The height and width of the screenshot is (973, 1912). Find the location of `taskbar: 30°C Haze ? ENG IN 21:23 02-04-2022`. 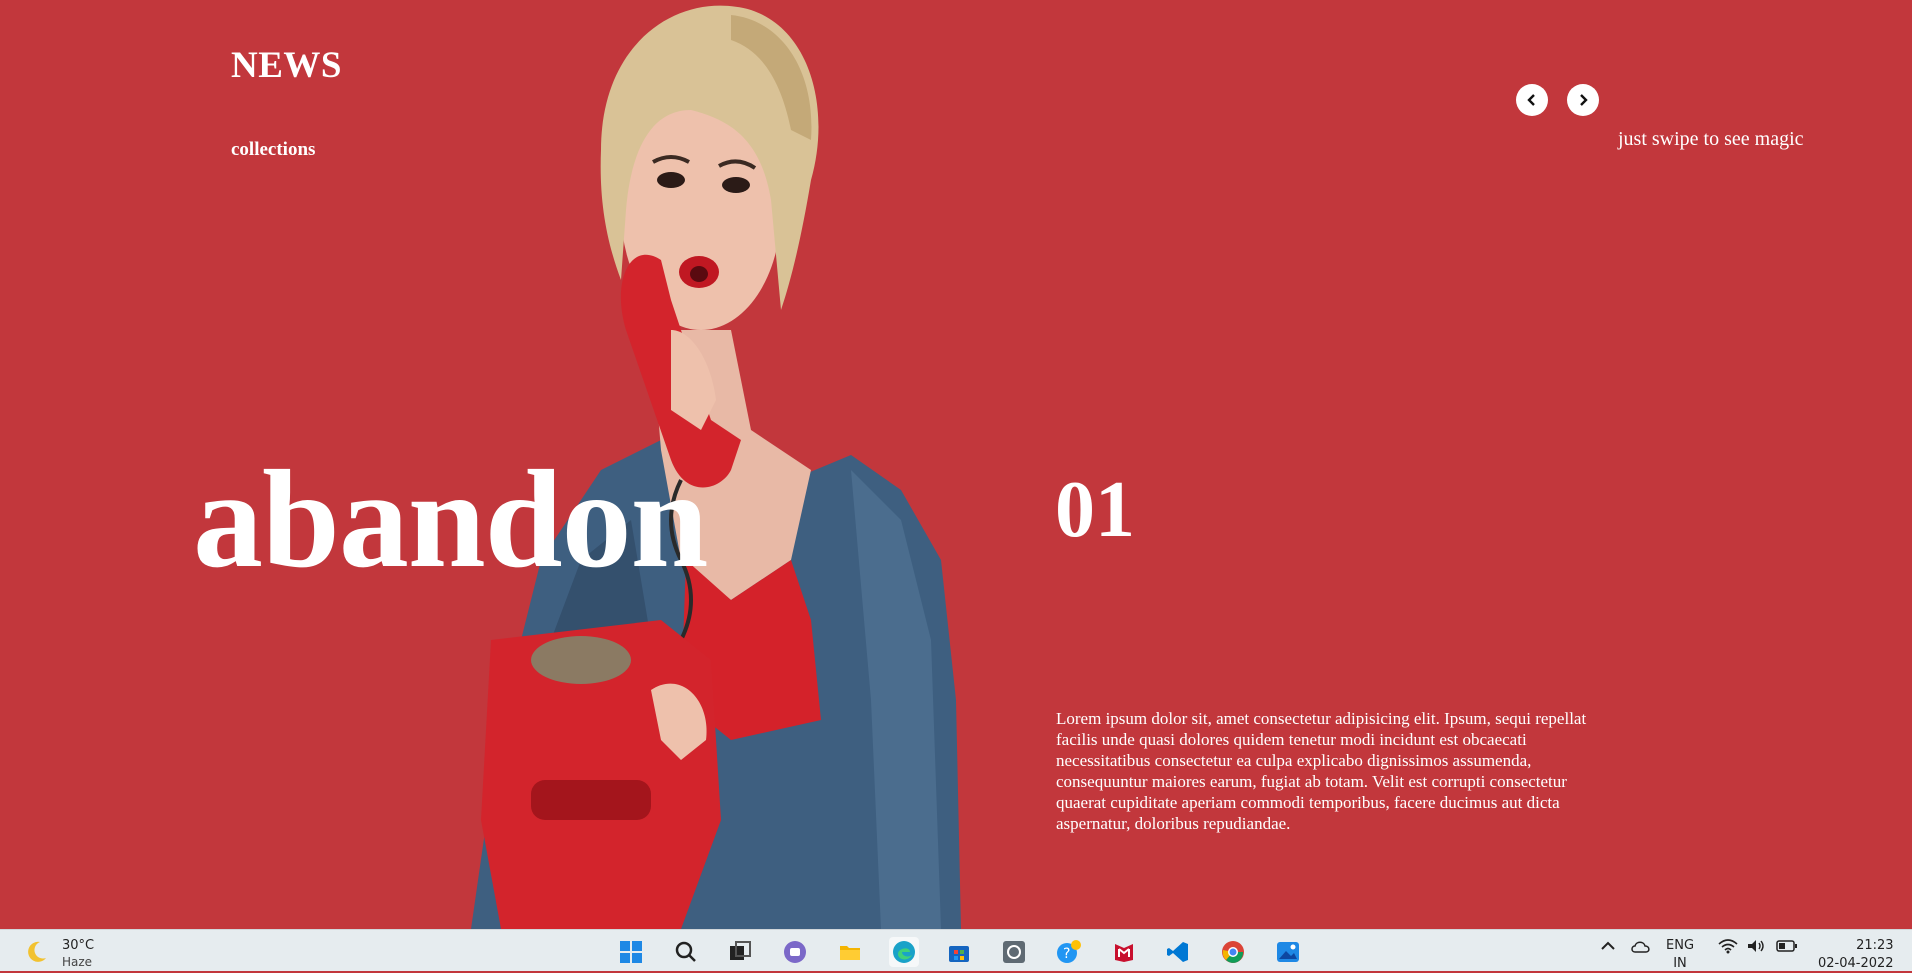

taskbar: 30°C Haze ? ENG IN 21:23 02-04-2022 is located at coordinates (956, 950).